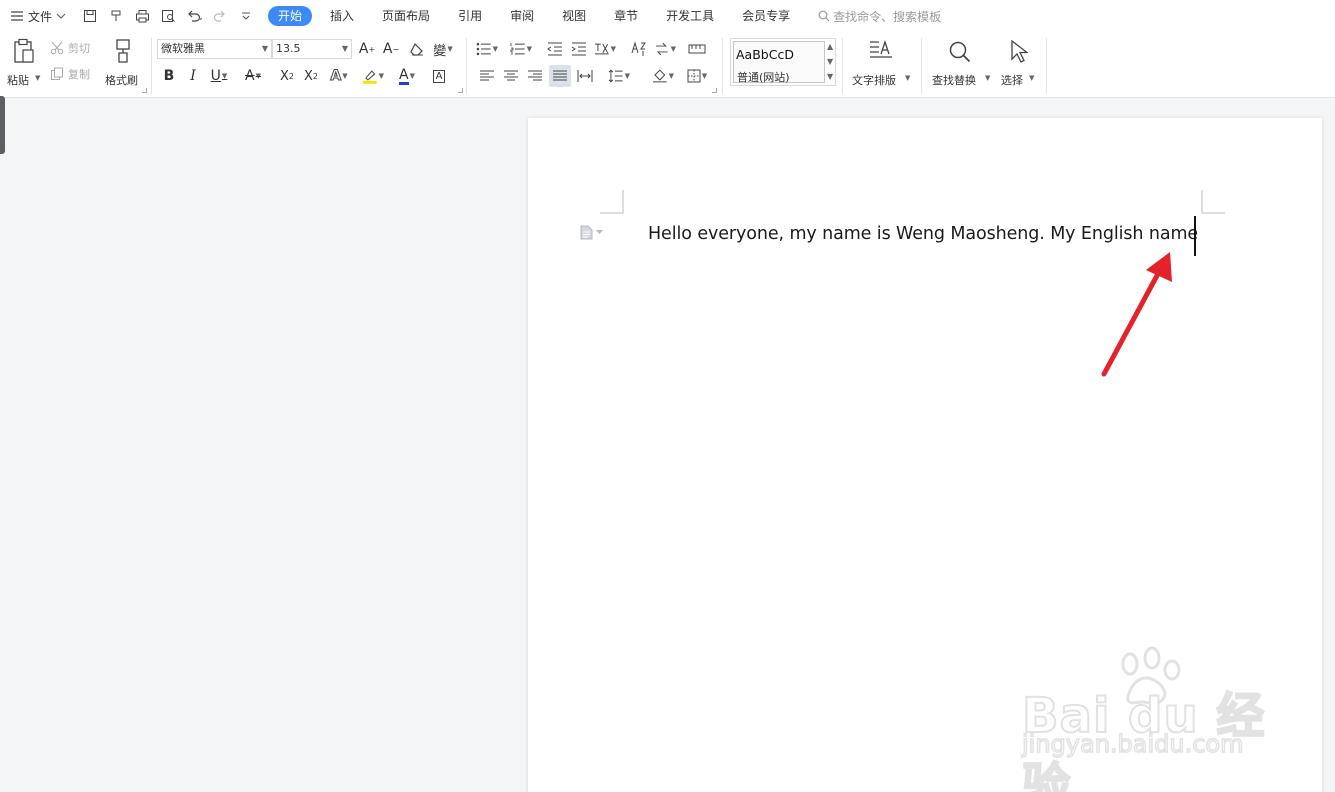 The width and height of the screenshot is (1335, 792). Describe the element at coordinates (246, 16) in the screenshot. I see `customize-toolbar-icon` at that location.